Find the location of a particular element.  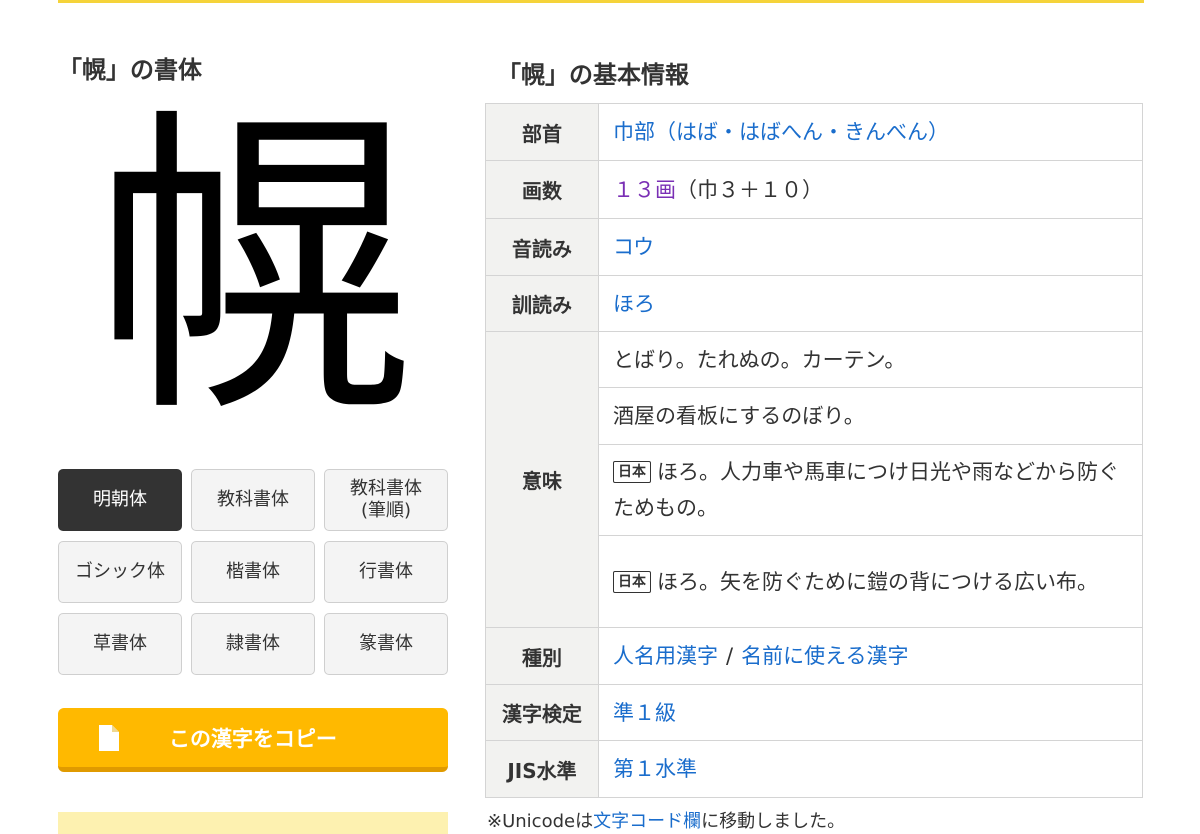

fonts-section-title: 「幌」の書体 is located at coordinates (130, 70).